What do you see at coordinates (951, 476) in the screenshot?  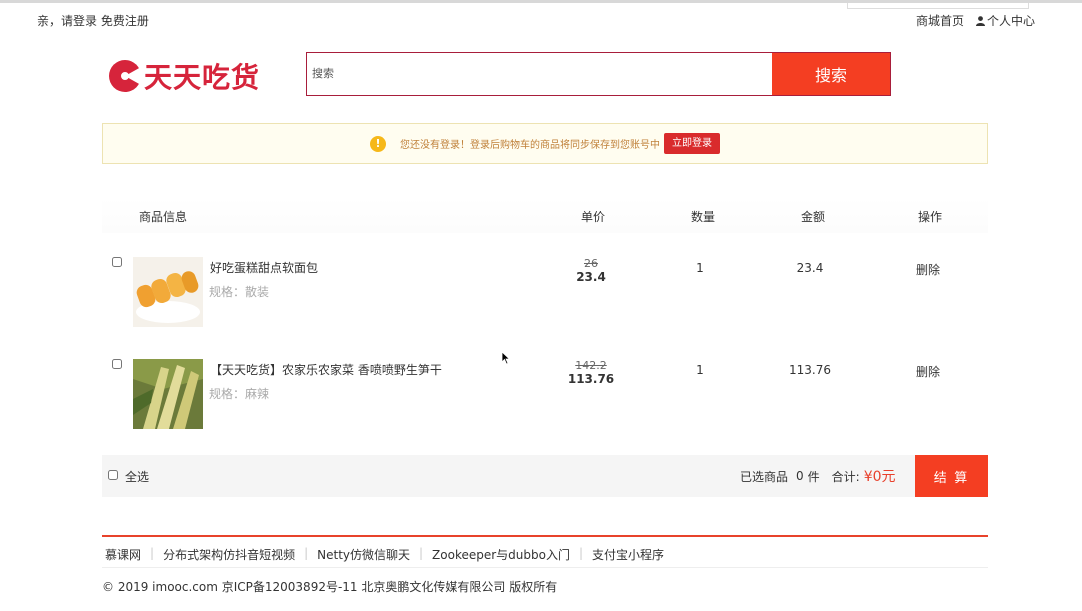 I see `checkout-button: 结 算` at bounding box center [951, 476].